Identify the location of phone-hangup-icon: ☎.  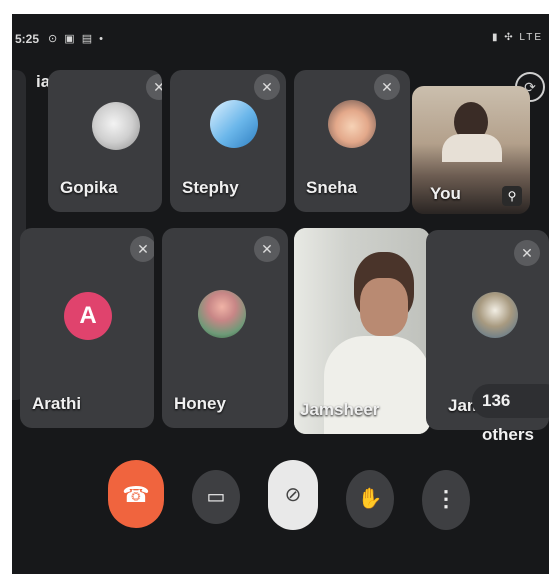
(136, 494).